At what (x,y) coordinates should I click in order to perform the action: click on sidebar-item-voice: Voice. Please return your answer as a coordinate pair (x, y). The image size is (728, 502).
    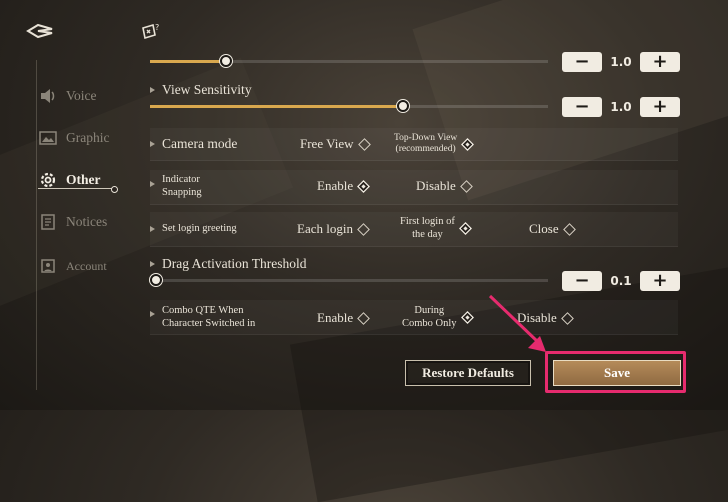
    Looking at the image, I should click on (67, 96).